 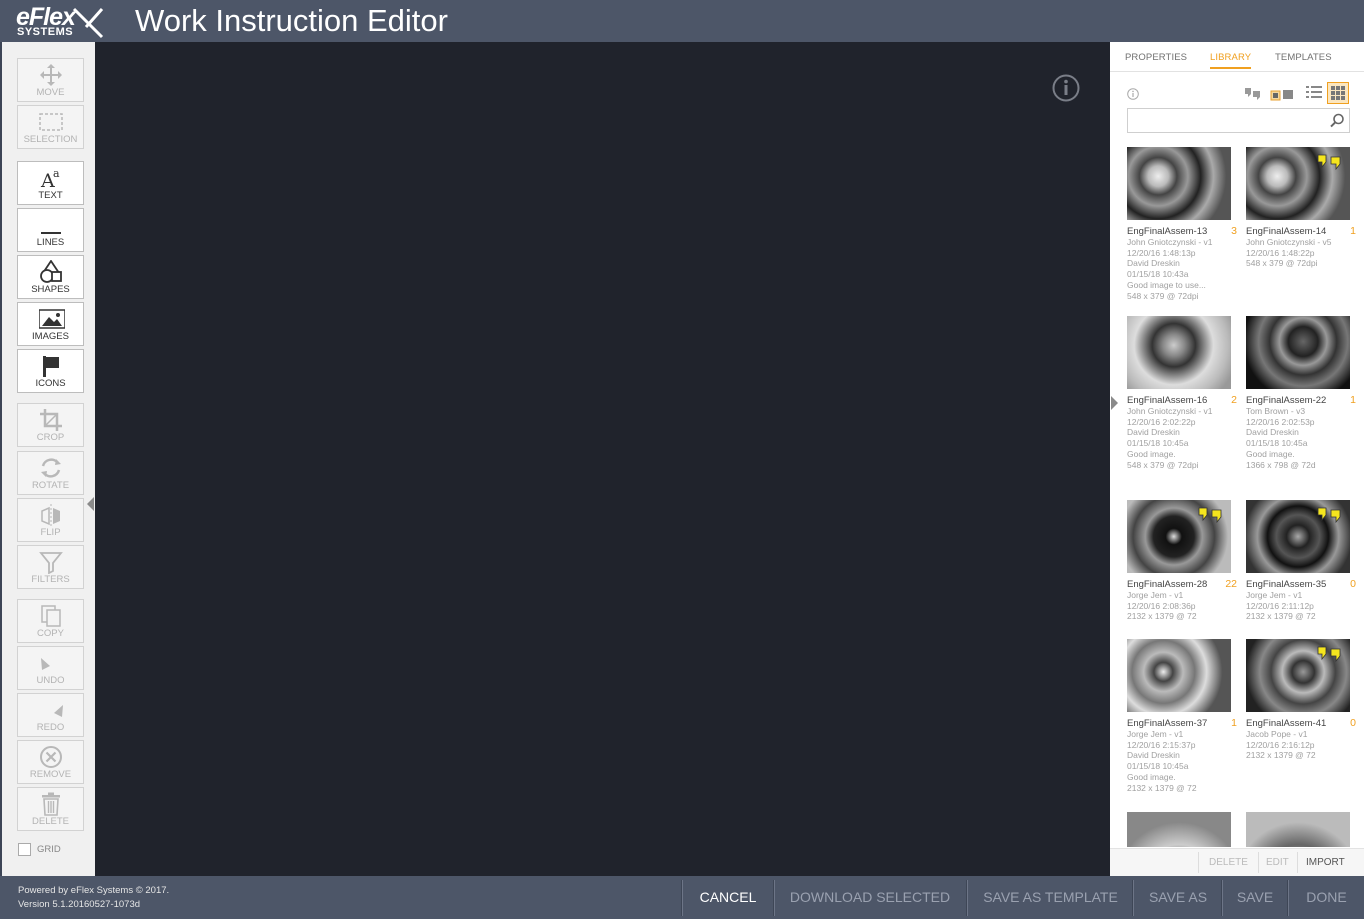 What do you see at coordinates (1277, 863) in the screenshot?
I see `library-edit-button: EDIT` at bounding box center [1277, 863].